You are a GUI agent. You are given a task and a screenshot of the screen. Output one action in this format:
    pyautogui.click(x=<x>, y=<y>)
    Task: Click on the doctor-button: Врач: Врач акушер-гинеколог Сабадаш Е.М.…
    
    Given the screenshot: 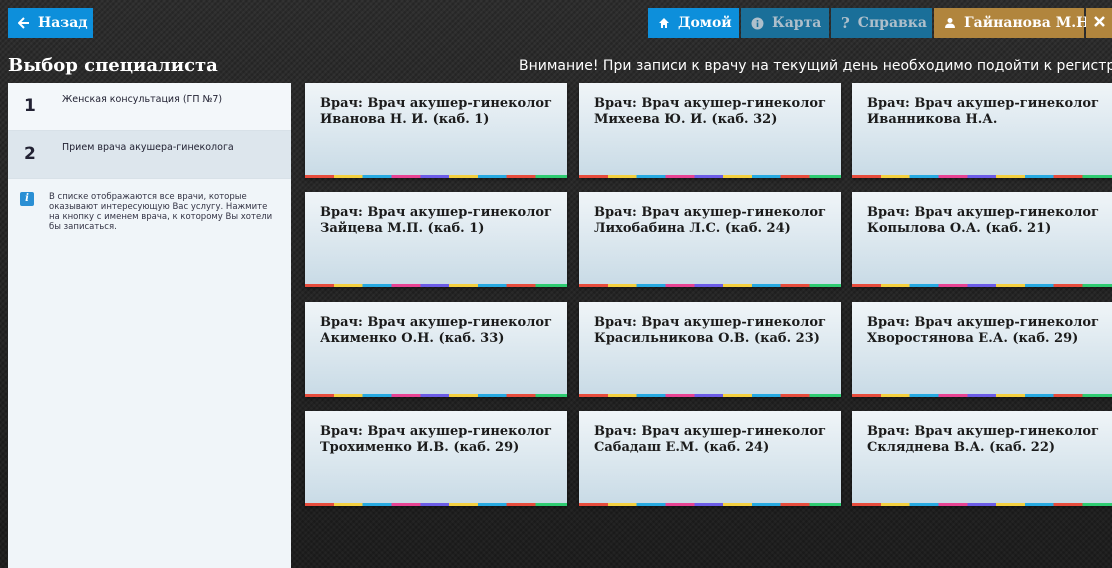 What is the action you would take?
    pyautogui.click(x=710, y=458)
    